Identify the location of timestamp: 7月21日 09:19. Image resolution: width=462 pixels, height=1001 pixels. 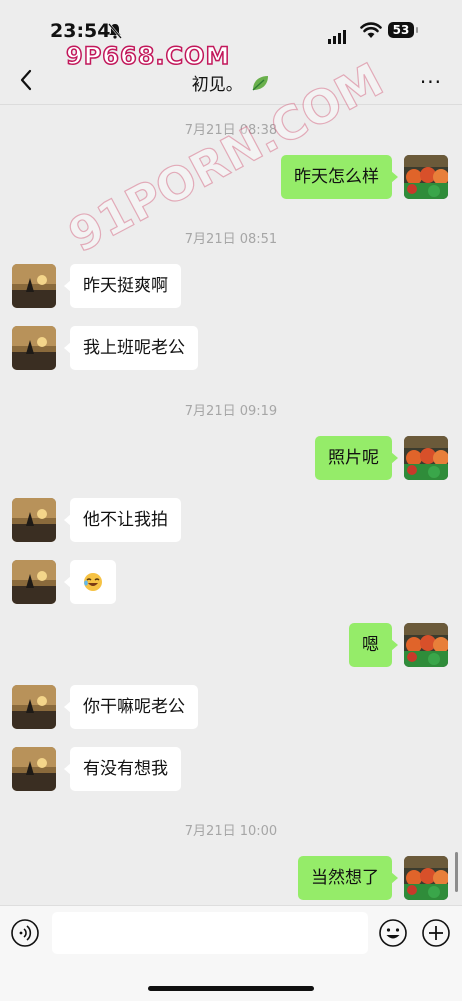
(231, 411).